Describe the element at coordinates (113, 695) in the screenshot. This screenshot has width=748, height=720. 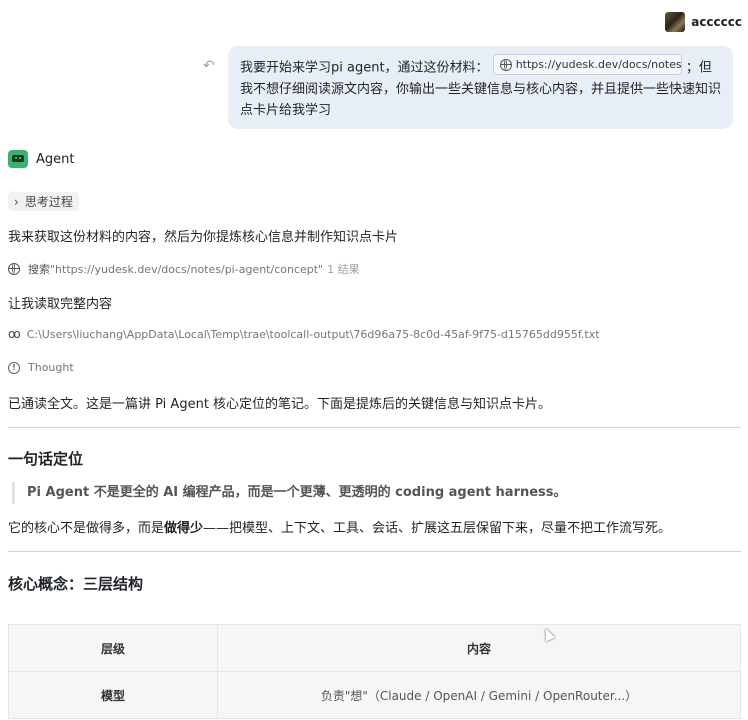
I see `table-cell: 模型` at that location.